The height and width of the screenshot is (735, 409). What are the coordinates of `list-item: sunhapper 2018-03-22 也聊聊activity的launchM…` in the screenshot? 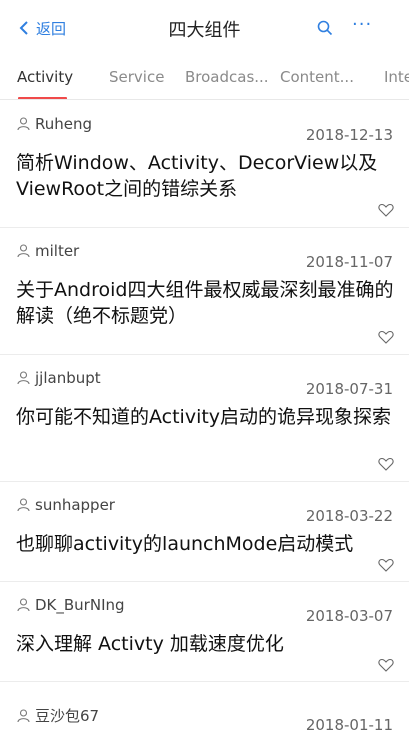 It's located at (204, 532).